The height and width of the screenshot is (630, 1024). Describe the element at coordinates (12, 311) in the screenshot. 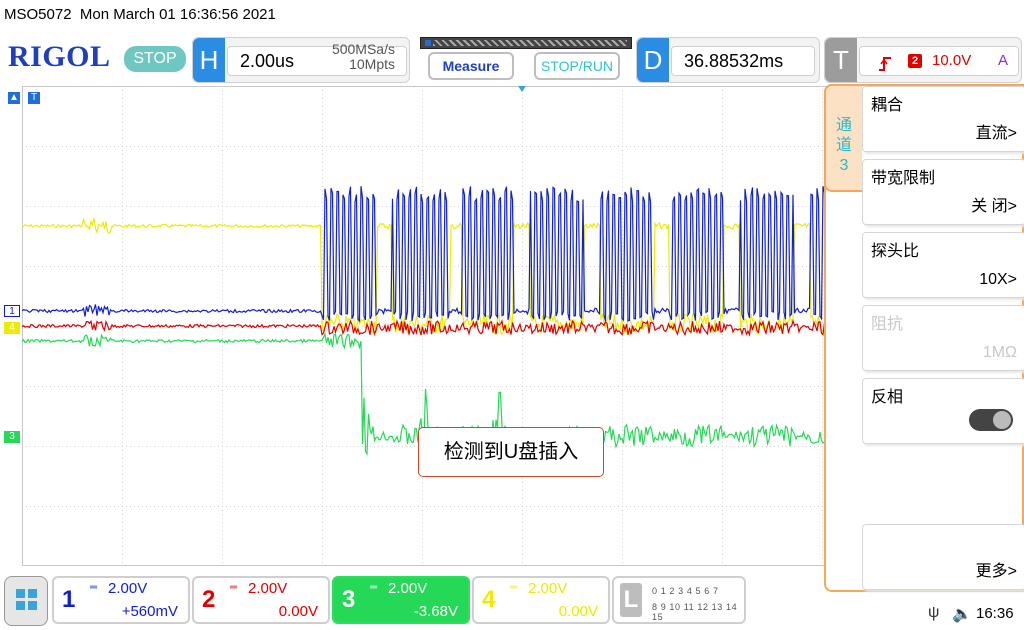

I see `ch1-offset-marker: 1` at that location.